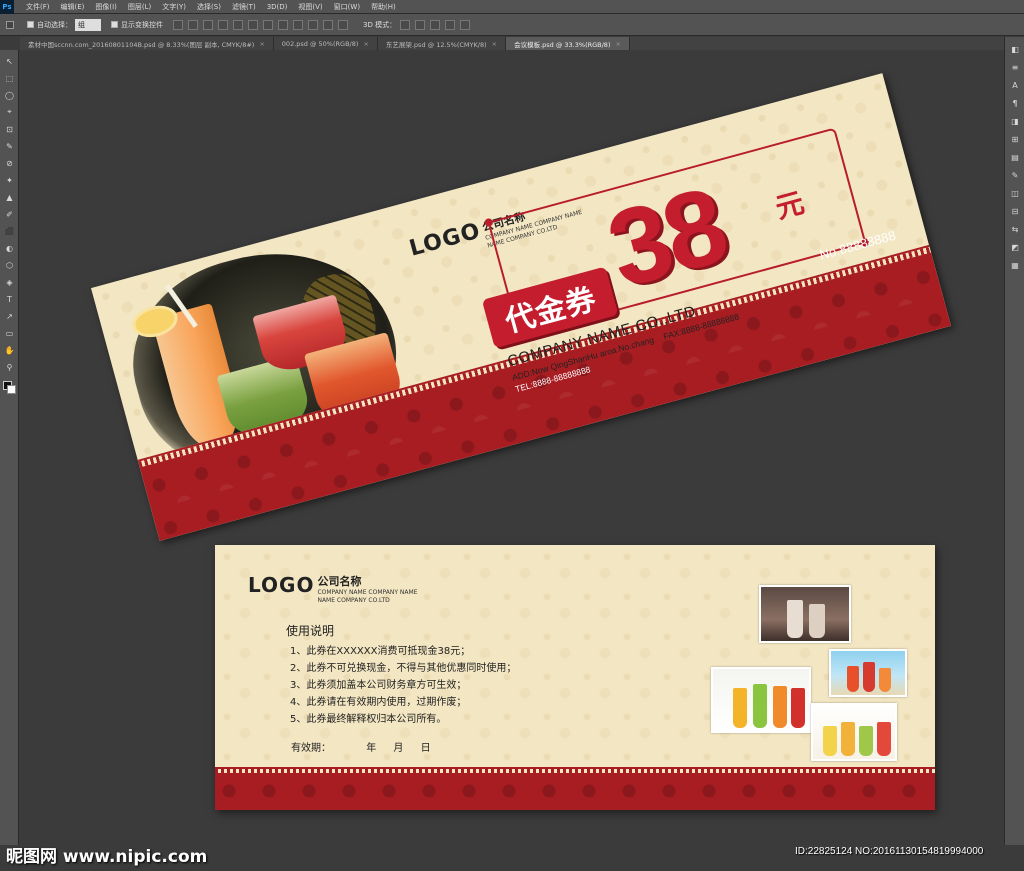 Image resolution: width=1024 pixels, height=871 pixels. What do you see at coordinates (9, 282) in the screenshot?
I see `dodge-tool-icon: ◈` at bounding box center [9, 282].